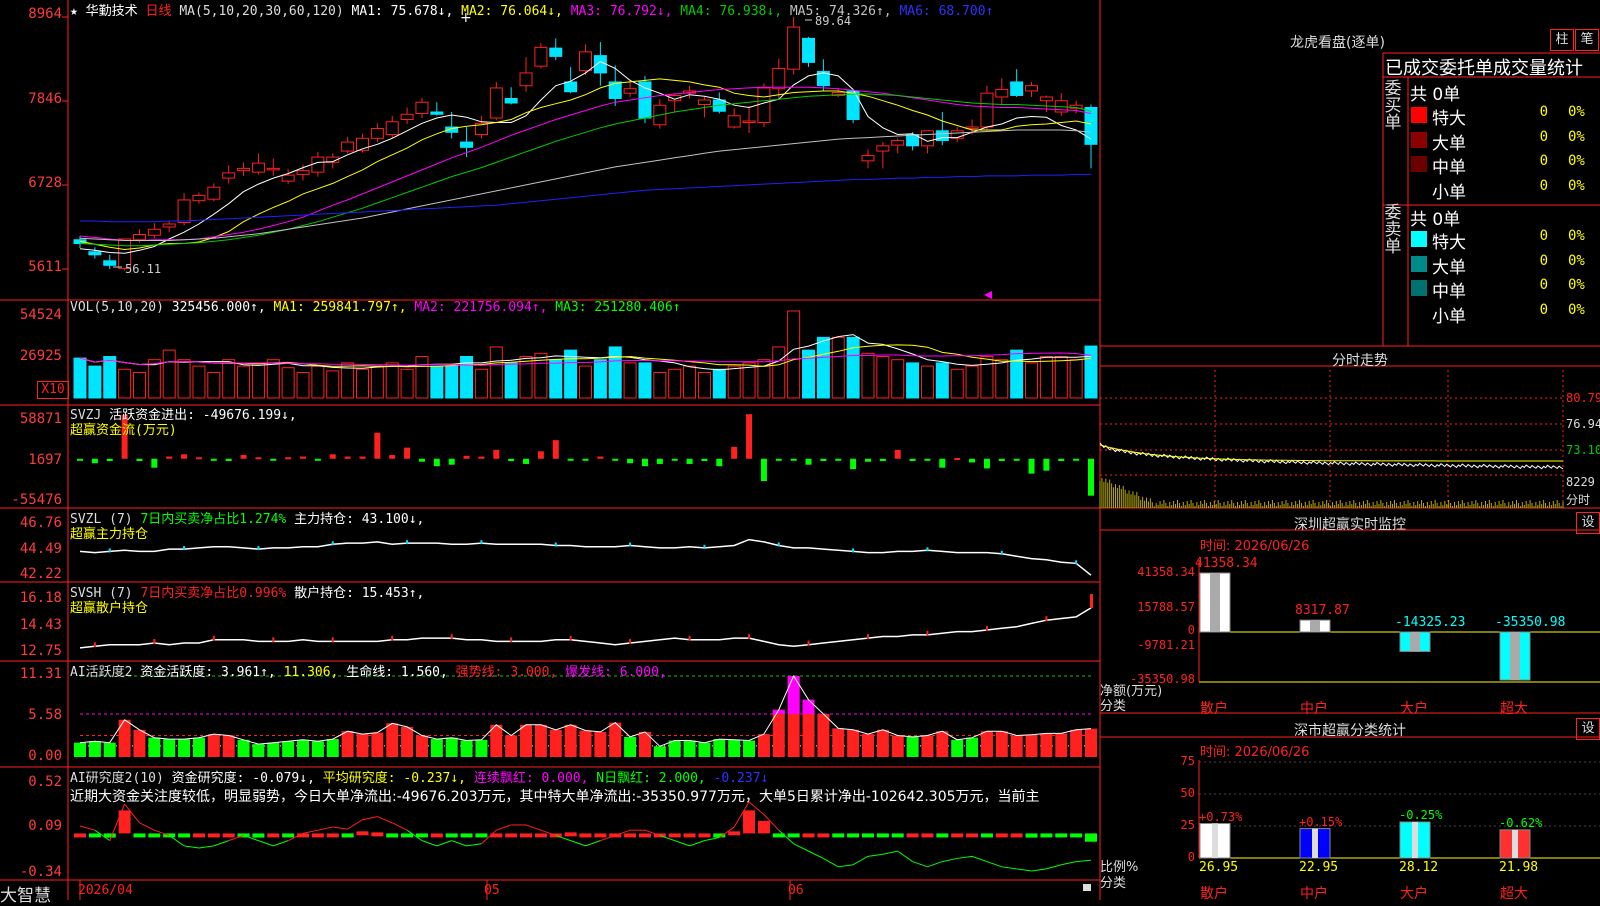 The height and width of the screenshot is (906, 1600). I want to click on ma3-value: MA3: 76.792↓,, so click(621, 11).